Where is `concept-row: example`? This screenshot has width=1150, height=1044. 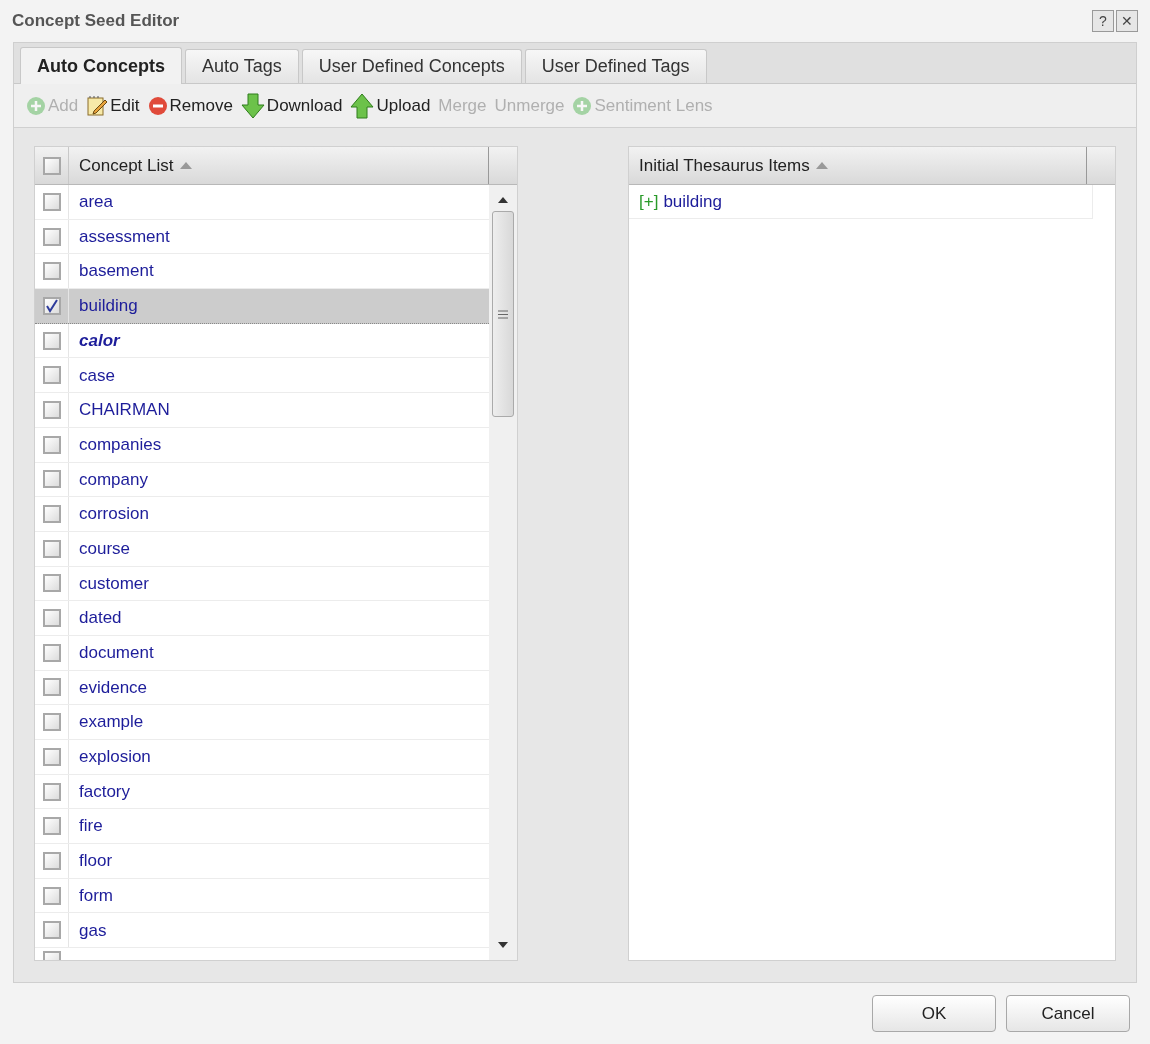
concept-row: example is located at coordinates (262, 722).